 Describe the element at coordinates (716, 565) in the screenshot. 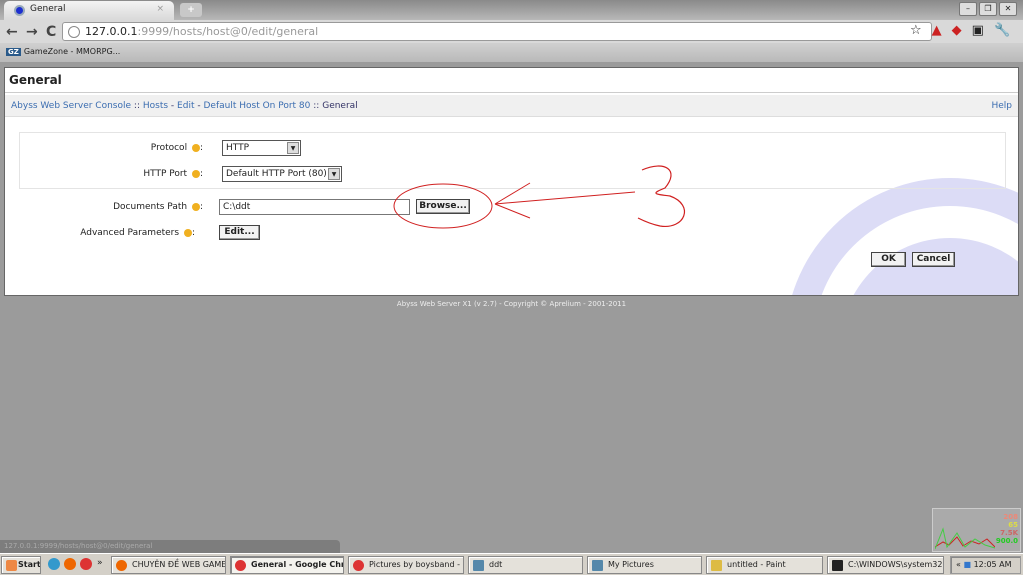

I see `paint-icon` at that location.